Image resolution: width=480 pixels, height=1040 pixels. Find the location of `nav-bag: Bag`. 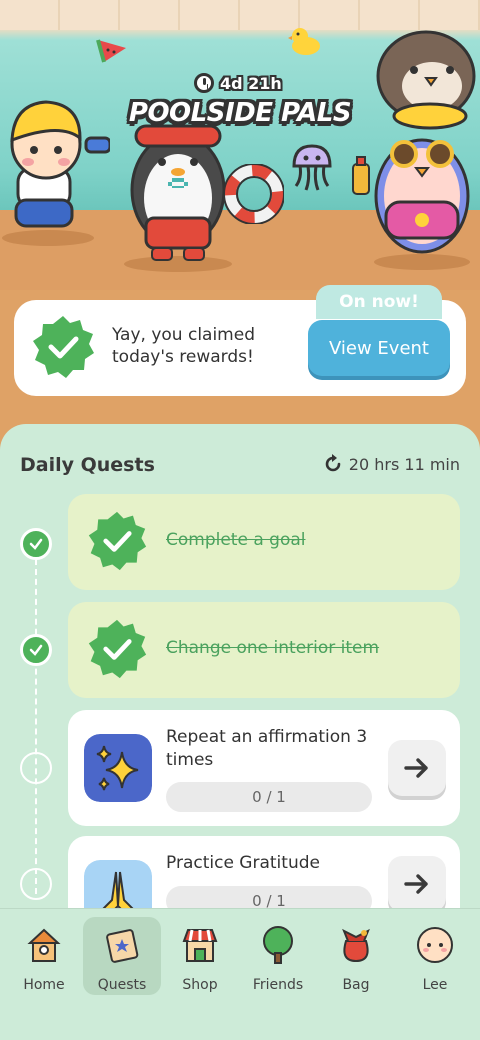

nav-bag: Bag is located at coordinates (356, 956).